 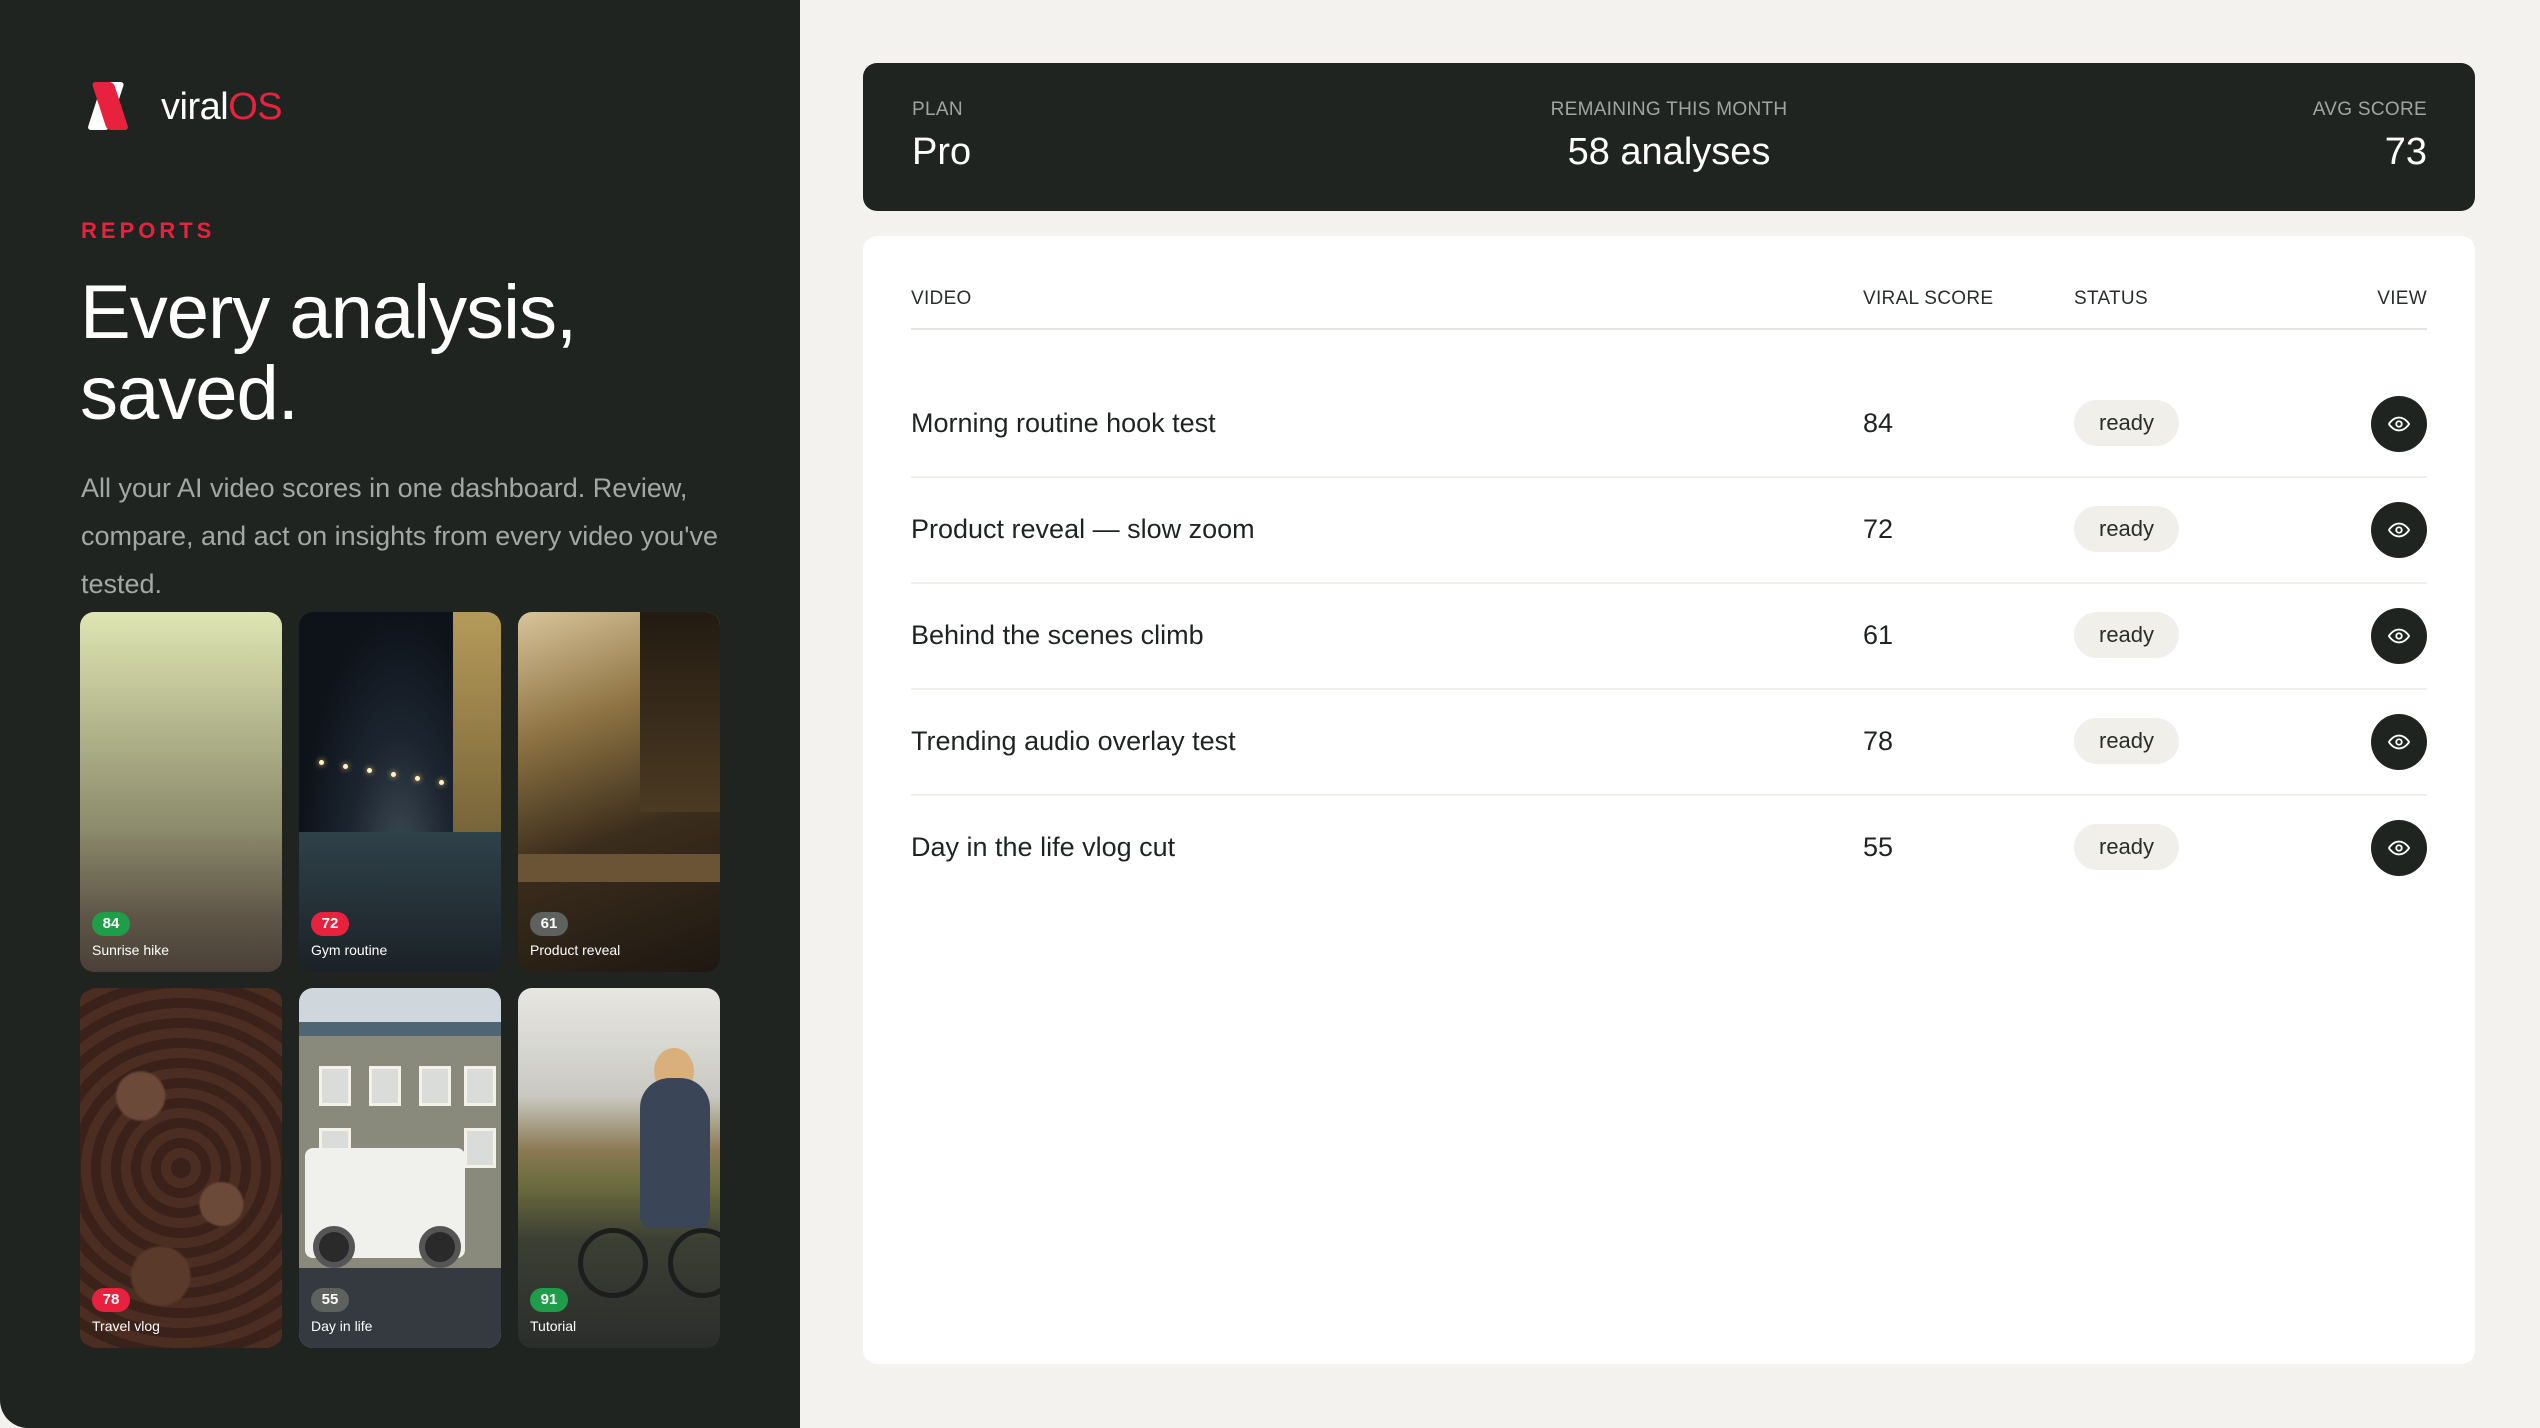 What do you see at coordinates (619, 1168) in the screenshot?
I see `thumbnail-card: 91 Tutorial` at bounding box center [619, 1168].